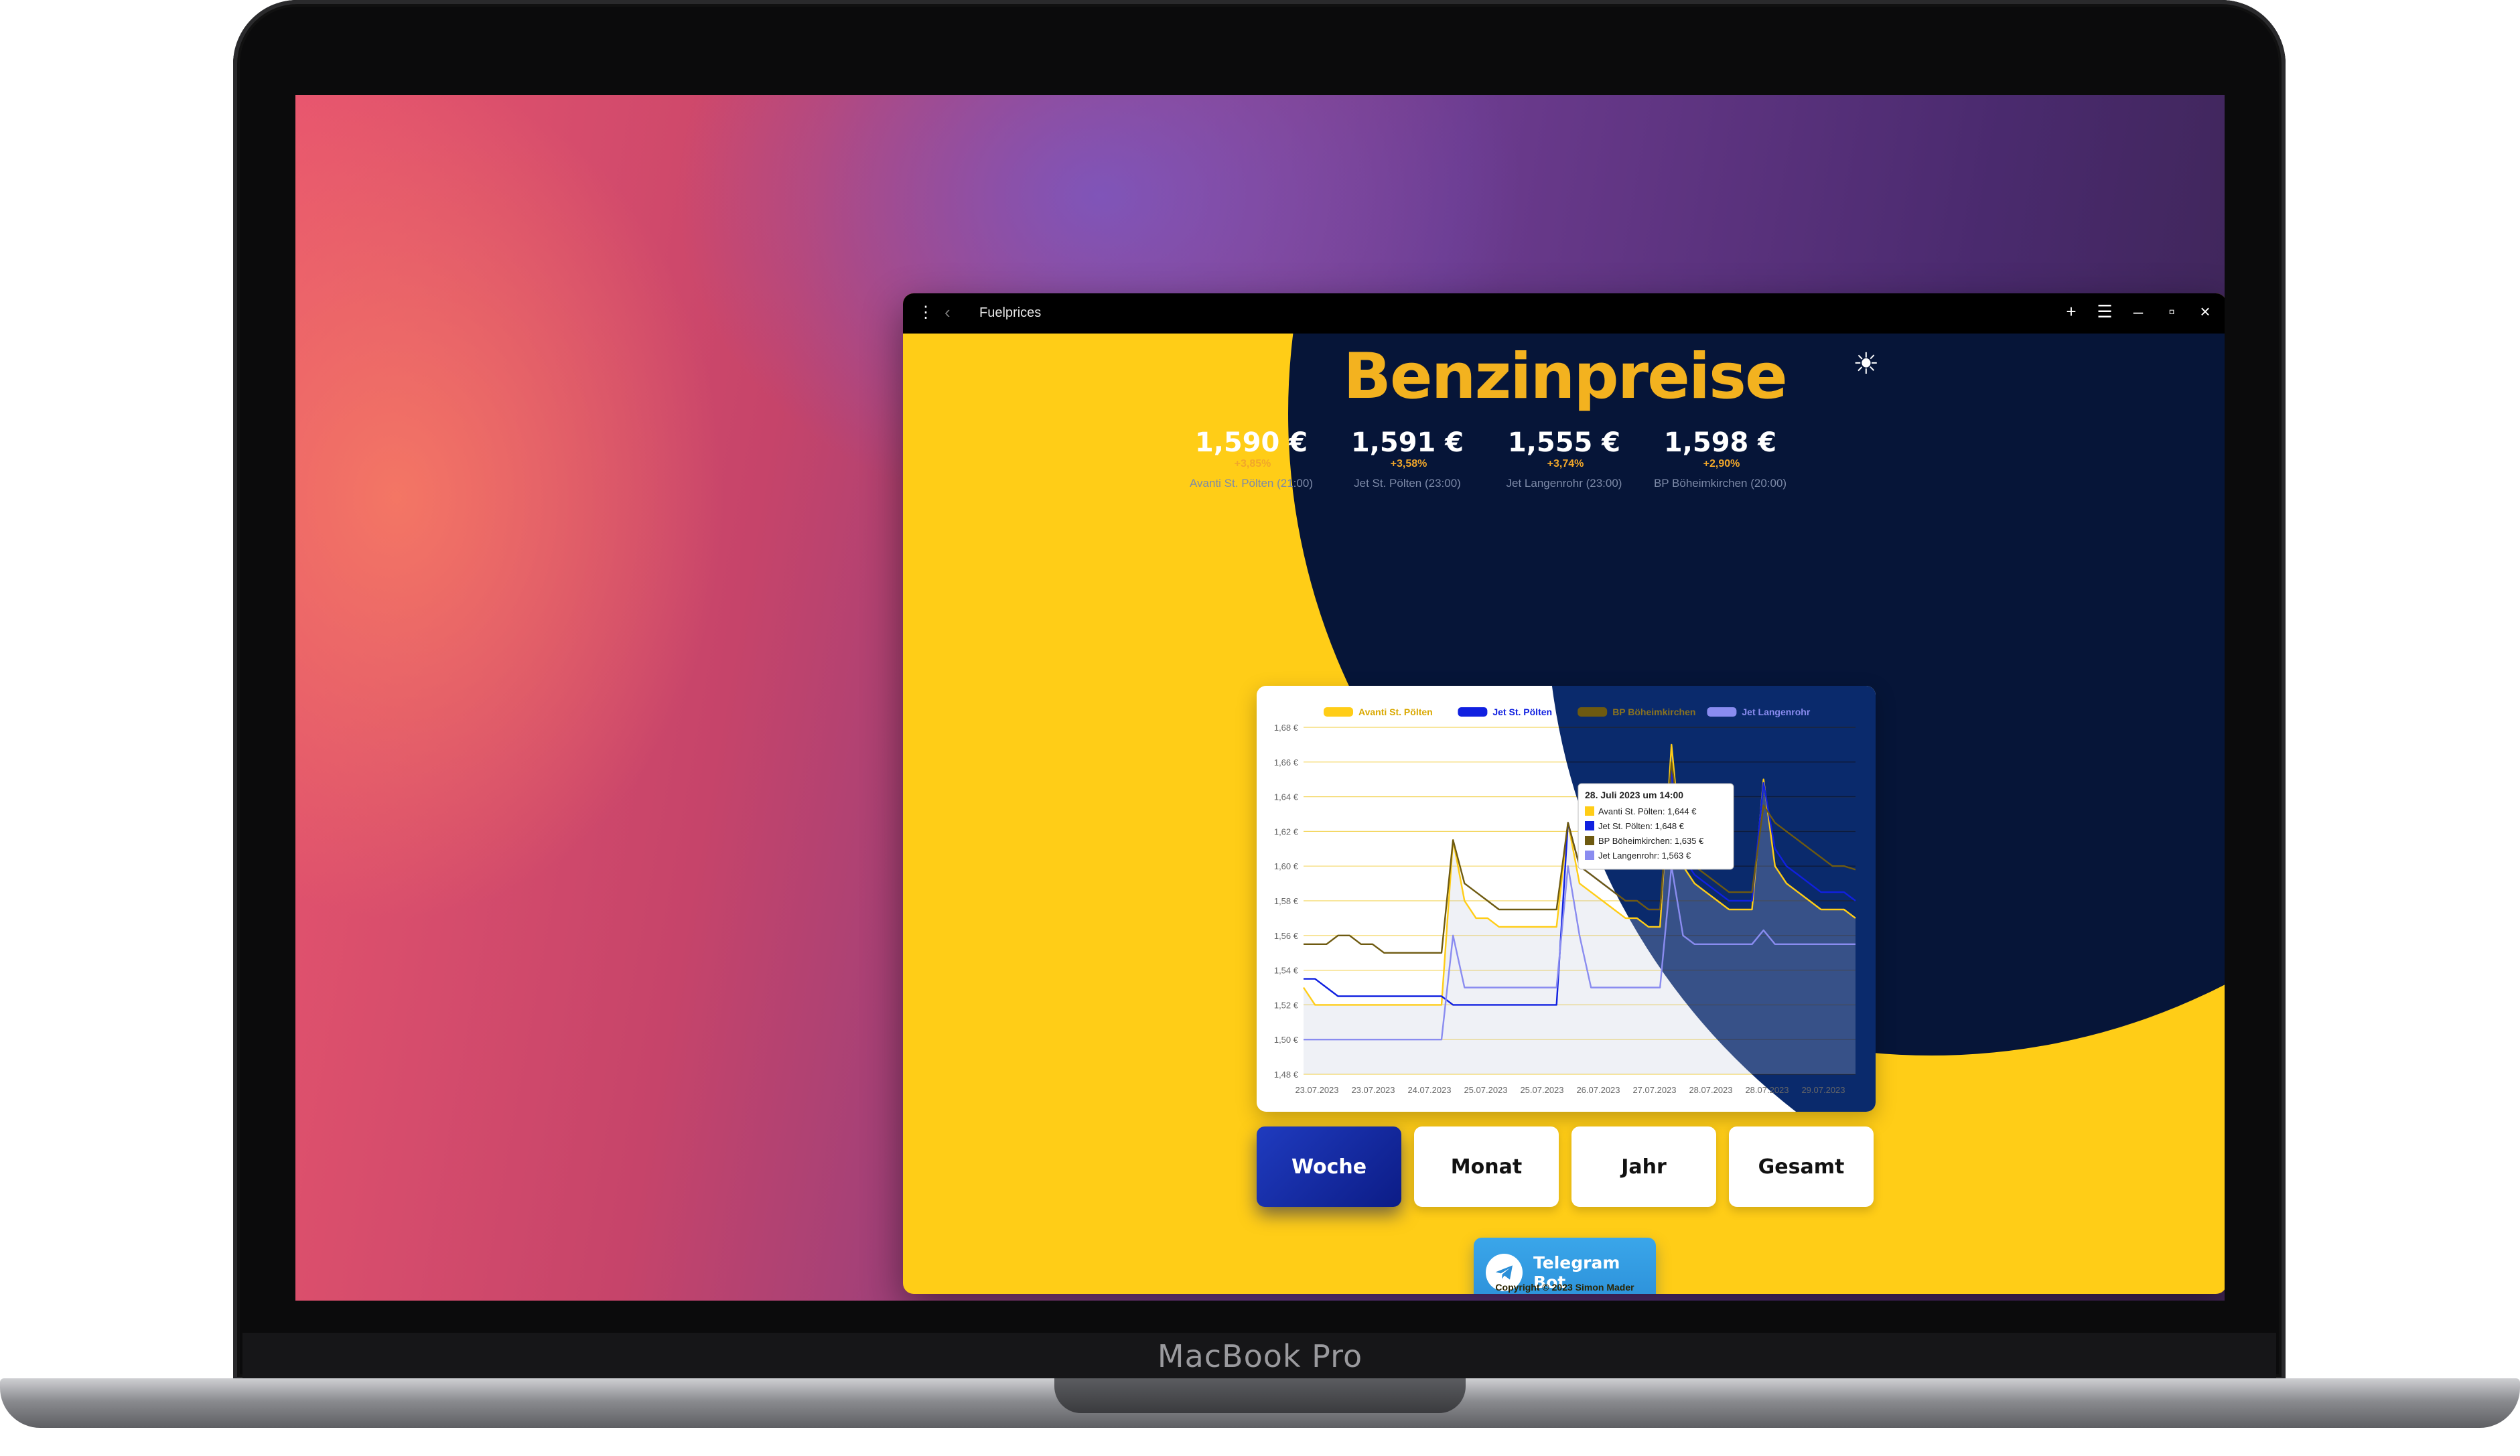  I want to click on window-controls: + ☰ – ▫ ×, so click(2138, 311).